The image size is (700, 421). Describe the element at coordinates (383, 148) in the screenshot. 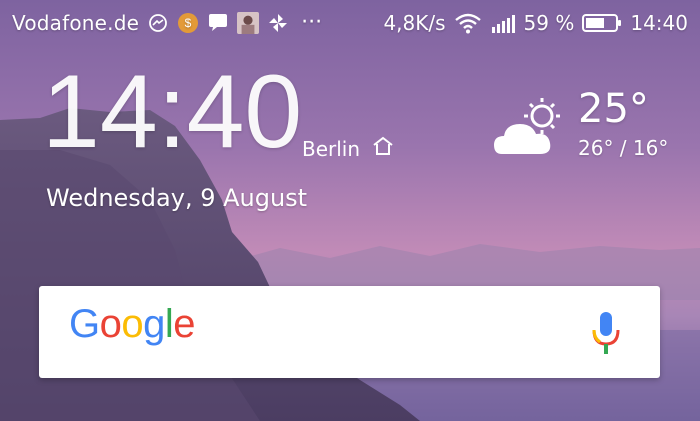

I see `home-icon` at that location.